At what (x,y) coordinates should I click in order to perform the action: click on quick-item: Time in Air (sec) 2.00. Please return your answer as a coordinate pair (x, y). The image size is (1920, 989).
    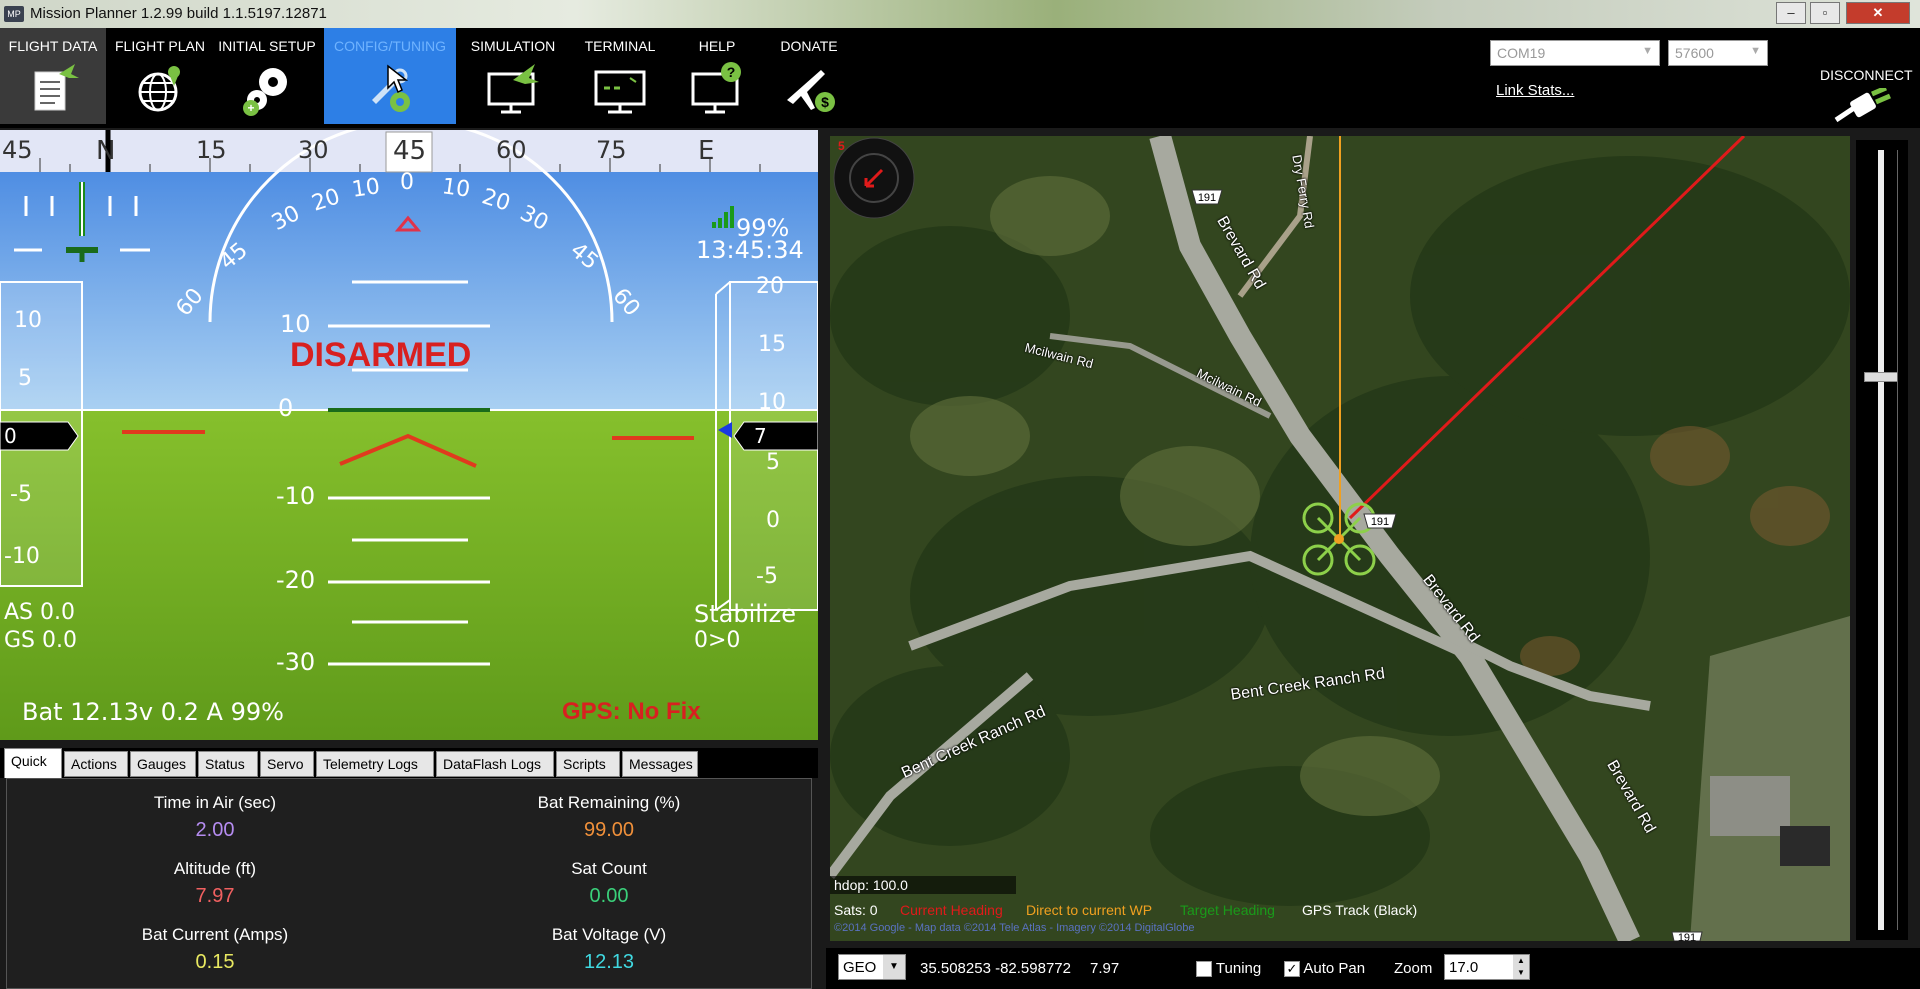
    Looking at the image, I should click on (215, 817).